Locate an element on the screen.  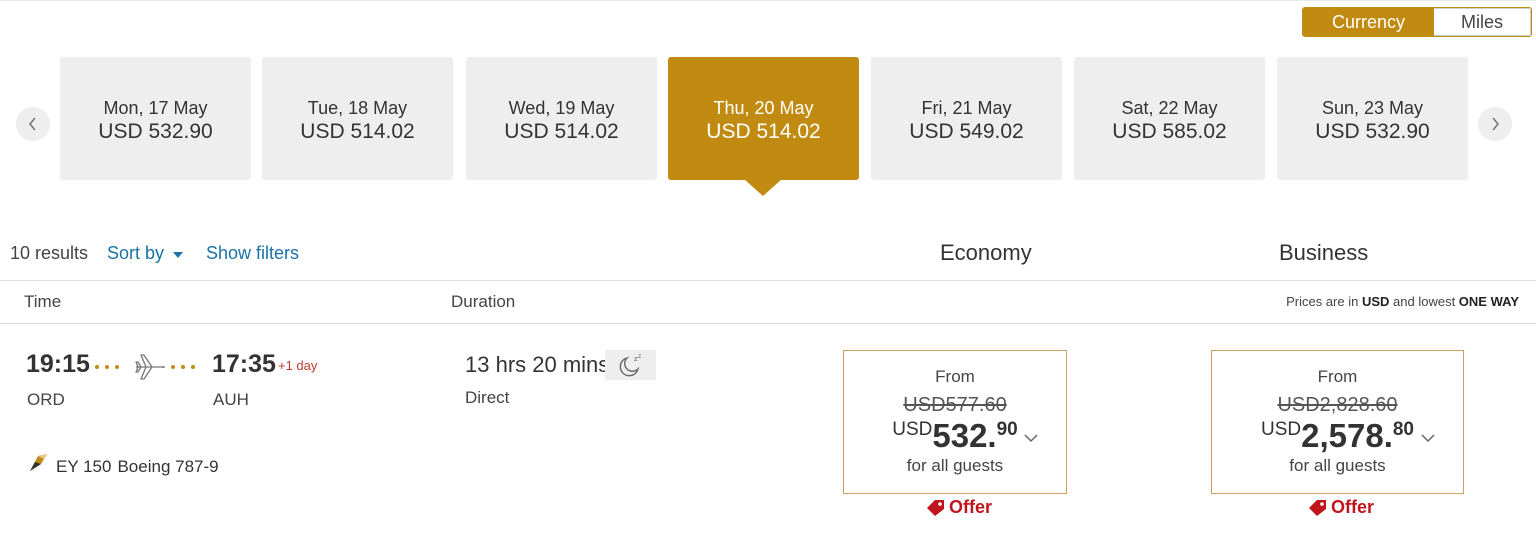
overnight-icon: z z is located at coordinates (630, 365).